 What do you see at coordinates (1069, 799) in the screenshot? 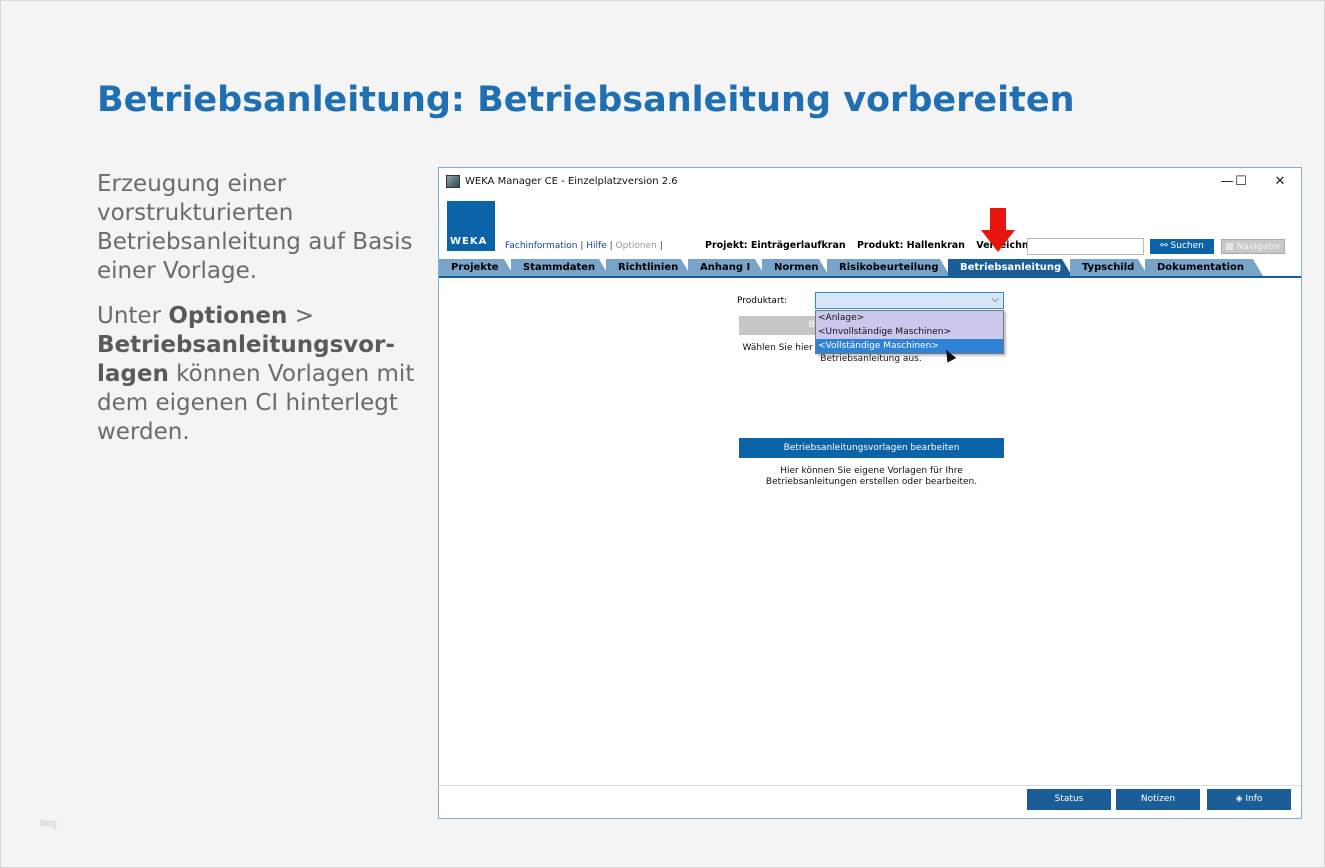
I see `status-button: Status` at bounding box center [1069, 799].